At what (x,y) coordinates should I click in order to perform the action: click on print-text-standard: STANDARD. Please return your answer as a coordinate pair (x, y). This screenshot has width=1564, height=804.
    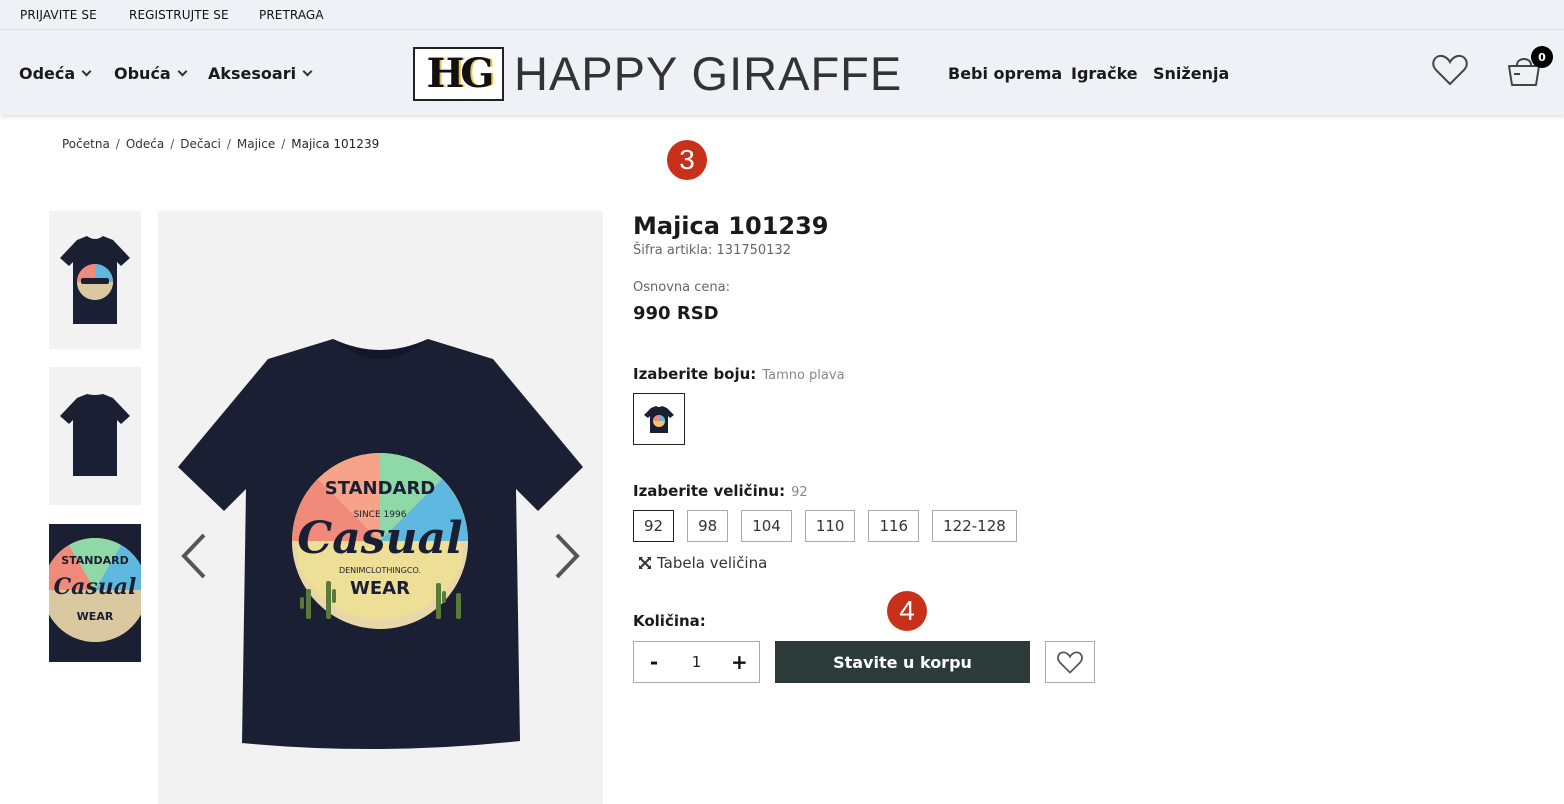
    Looking at the image, I should click on (380, 488).